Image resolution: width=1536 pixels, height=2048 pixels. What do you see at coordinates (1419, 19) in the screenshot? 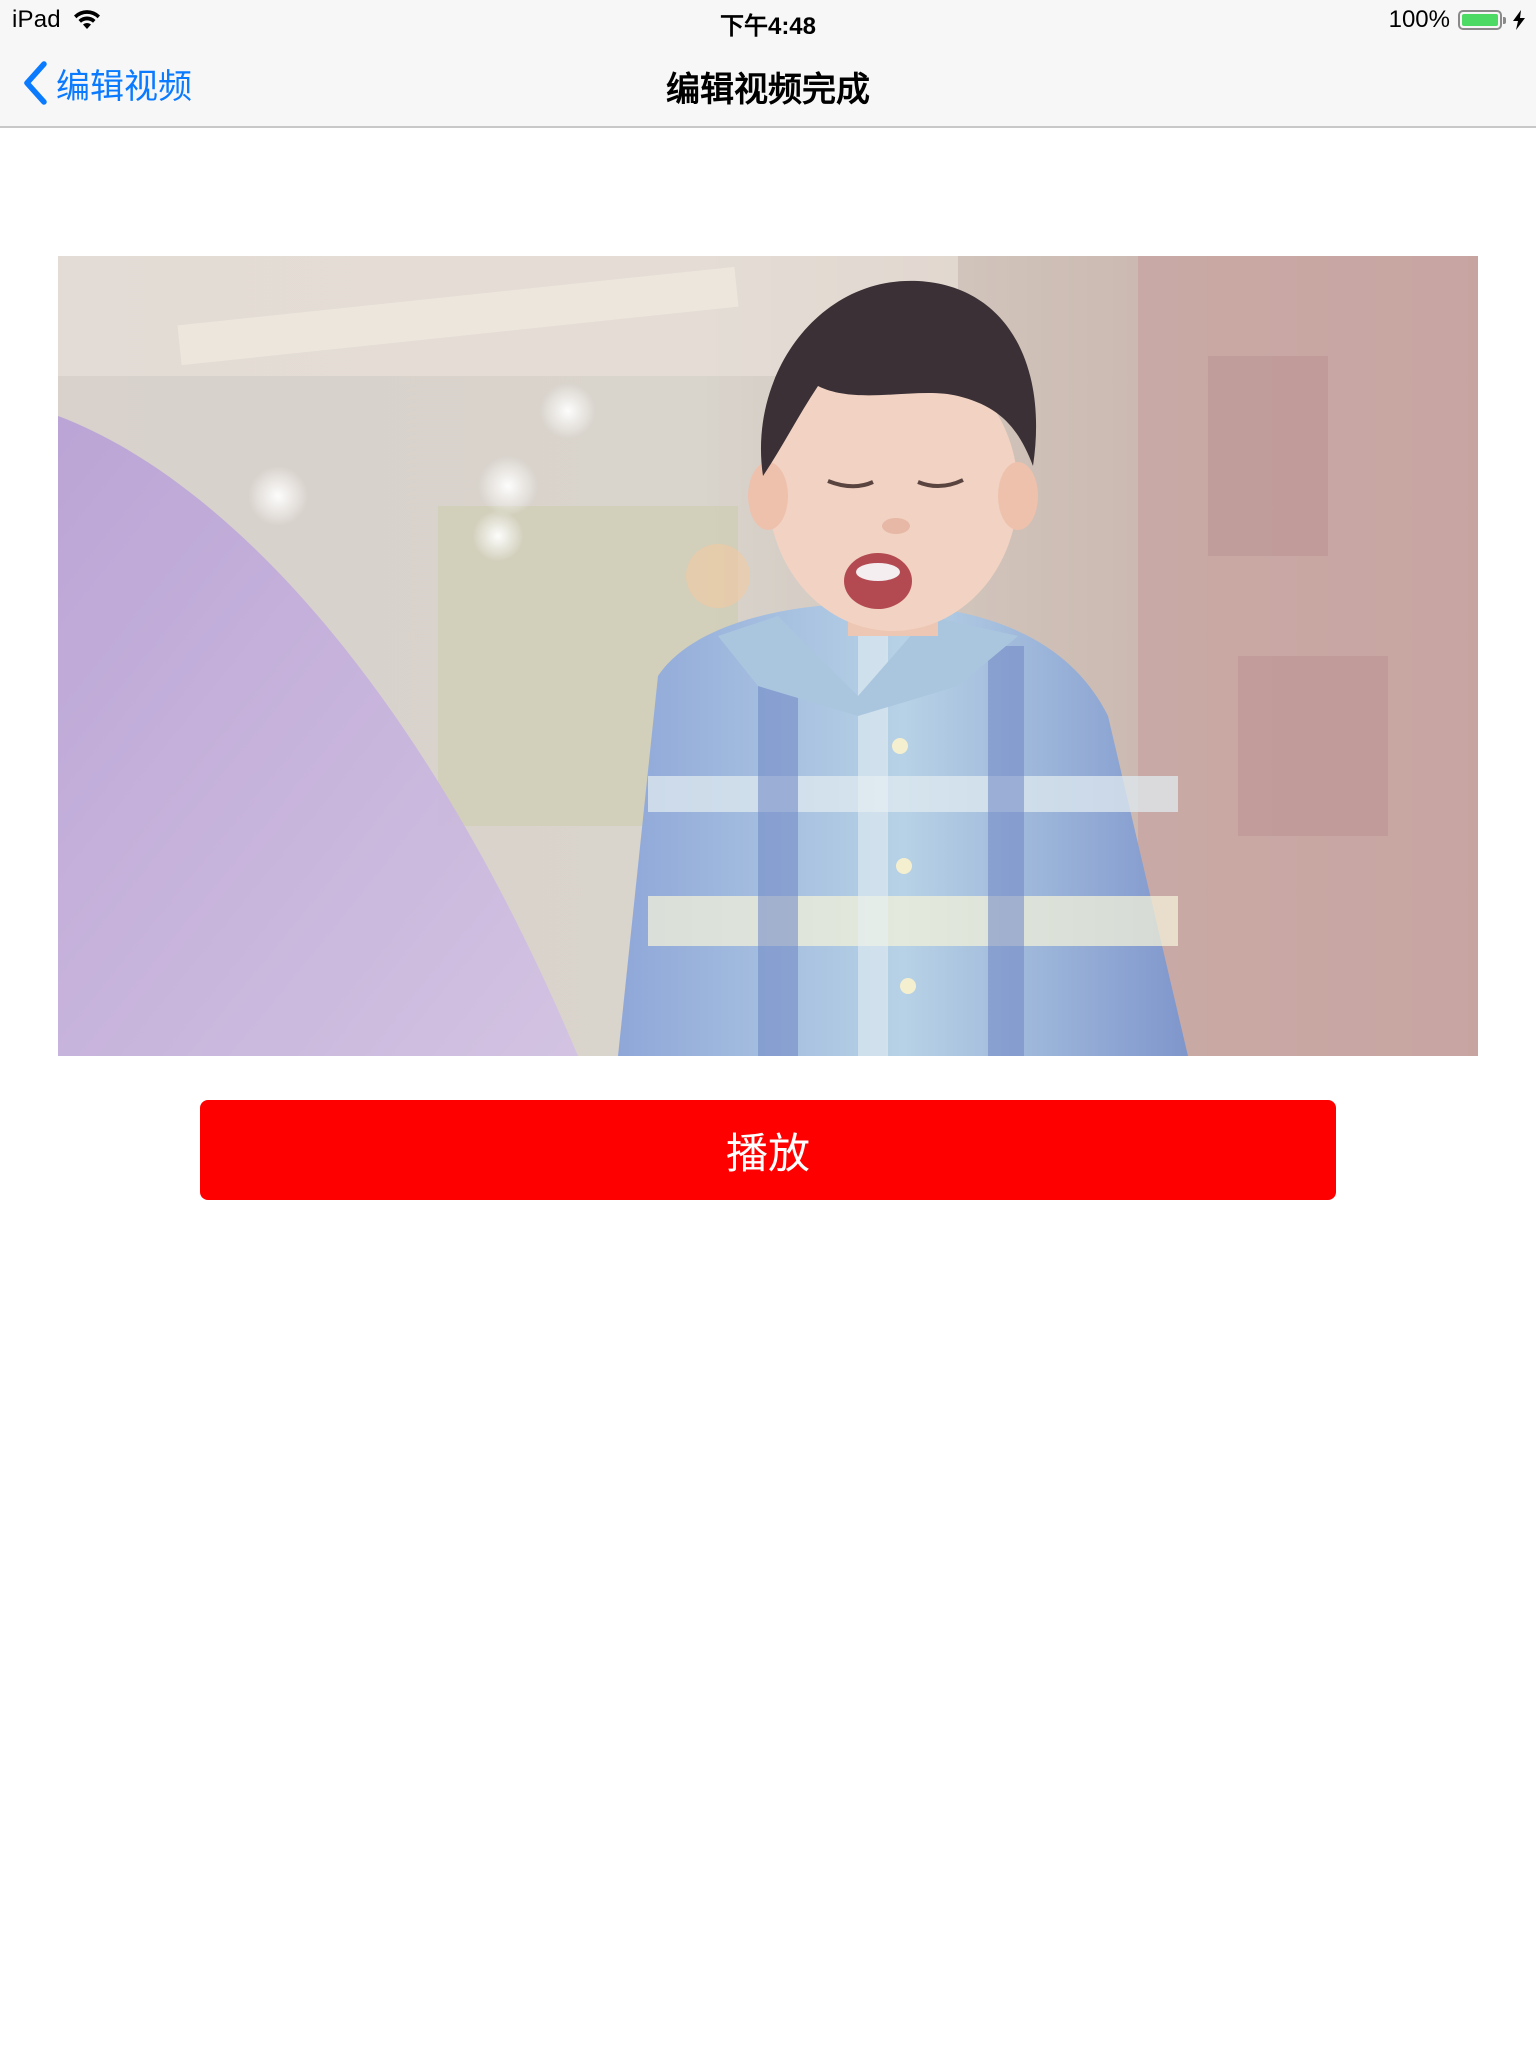
I see `battery-percentage: 100%` at bounding box center [1419, 19].